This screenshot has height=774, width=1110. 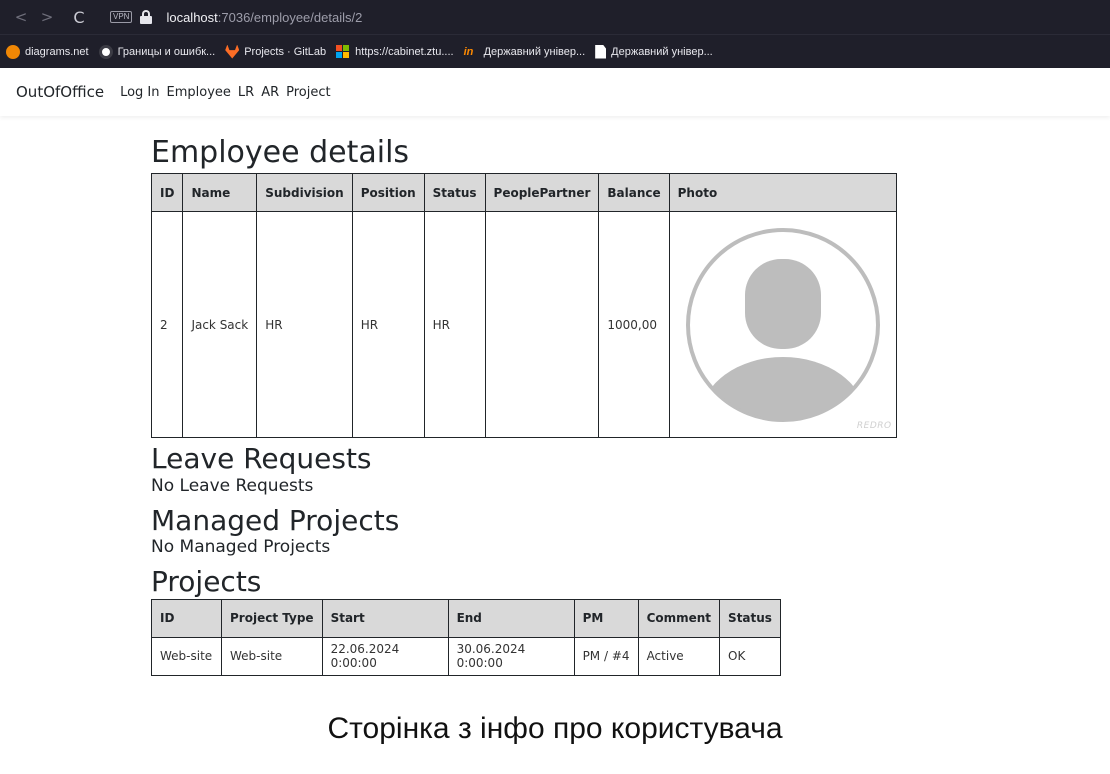 What do you see at coordinates (47, 17) in the screenshot?
I see `forward-button: >` at bounding box center [47, 17].